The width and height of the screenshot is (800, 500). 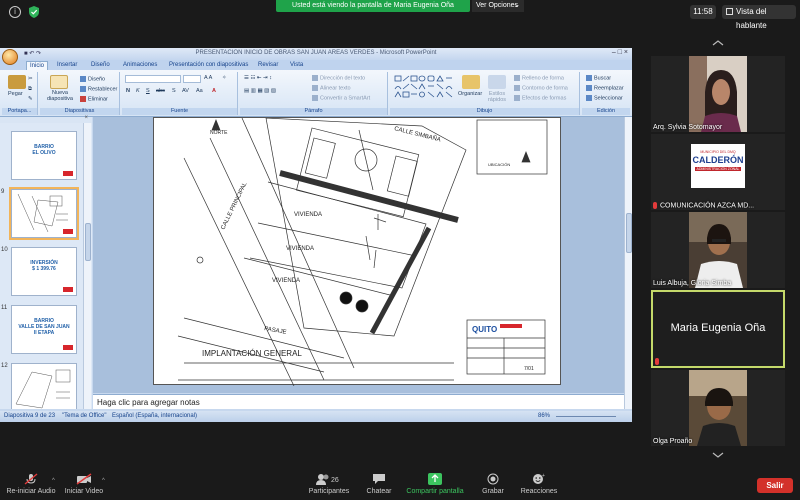 What do you see at coordinates (544, 416) in the screenshot?
I see `zoom-level: 86%` at bounding box center [544, 416].